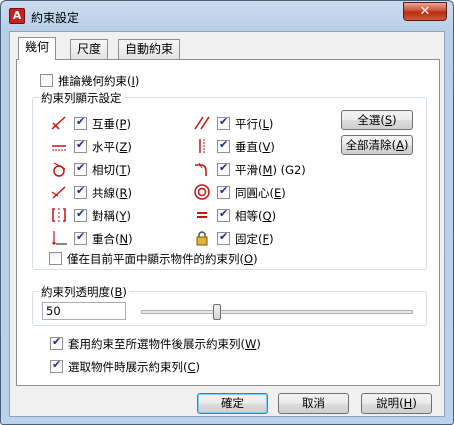 Image resolution: width=454 pixels, height=425 pixels. I want to click on ok-button: 確定, so click(232, 403).